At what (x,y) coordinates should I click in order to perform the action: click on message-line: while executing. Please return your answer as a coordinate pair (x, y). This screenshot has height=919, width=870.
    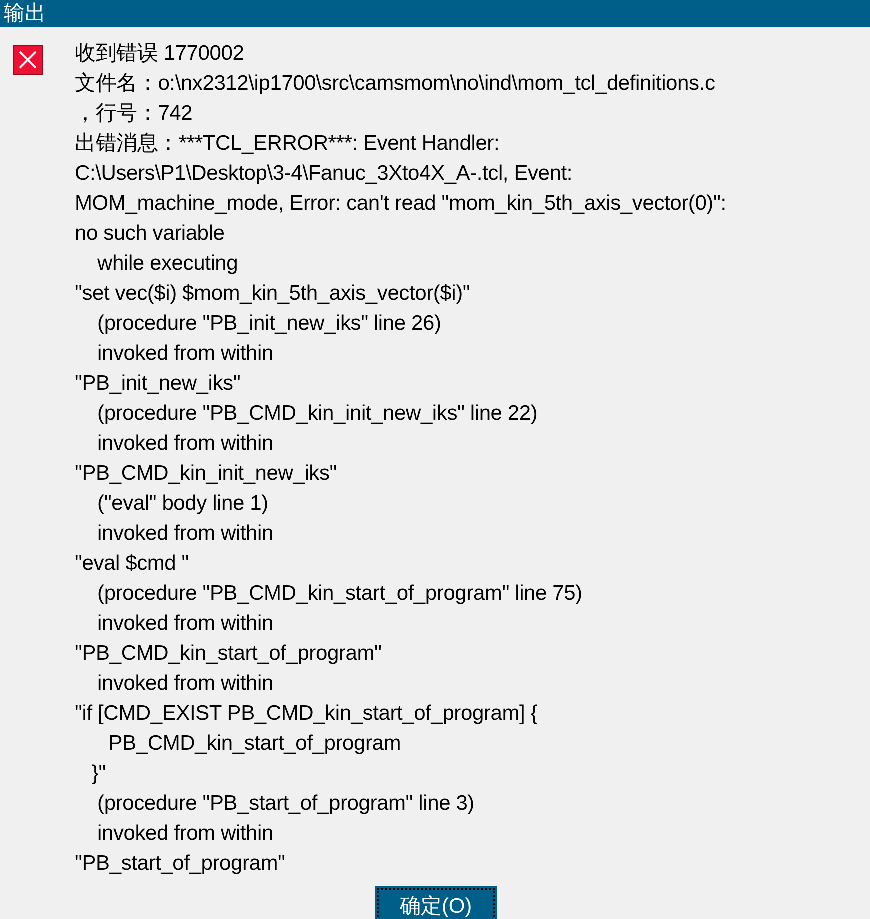
    Looking at the image, I should click on (168, 264).